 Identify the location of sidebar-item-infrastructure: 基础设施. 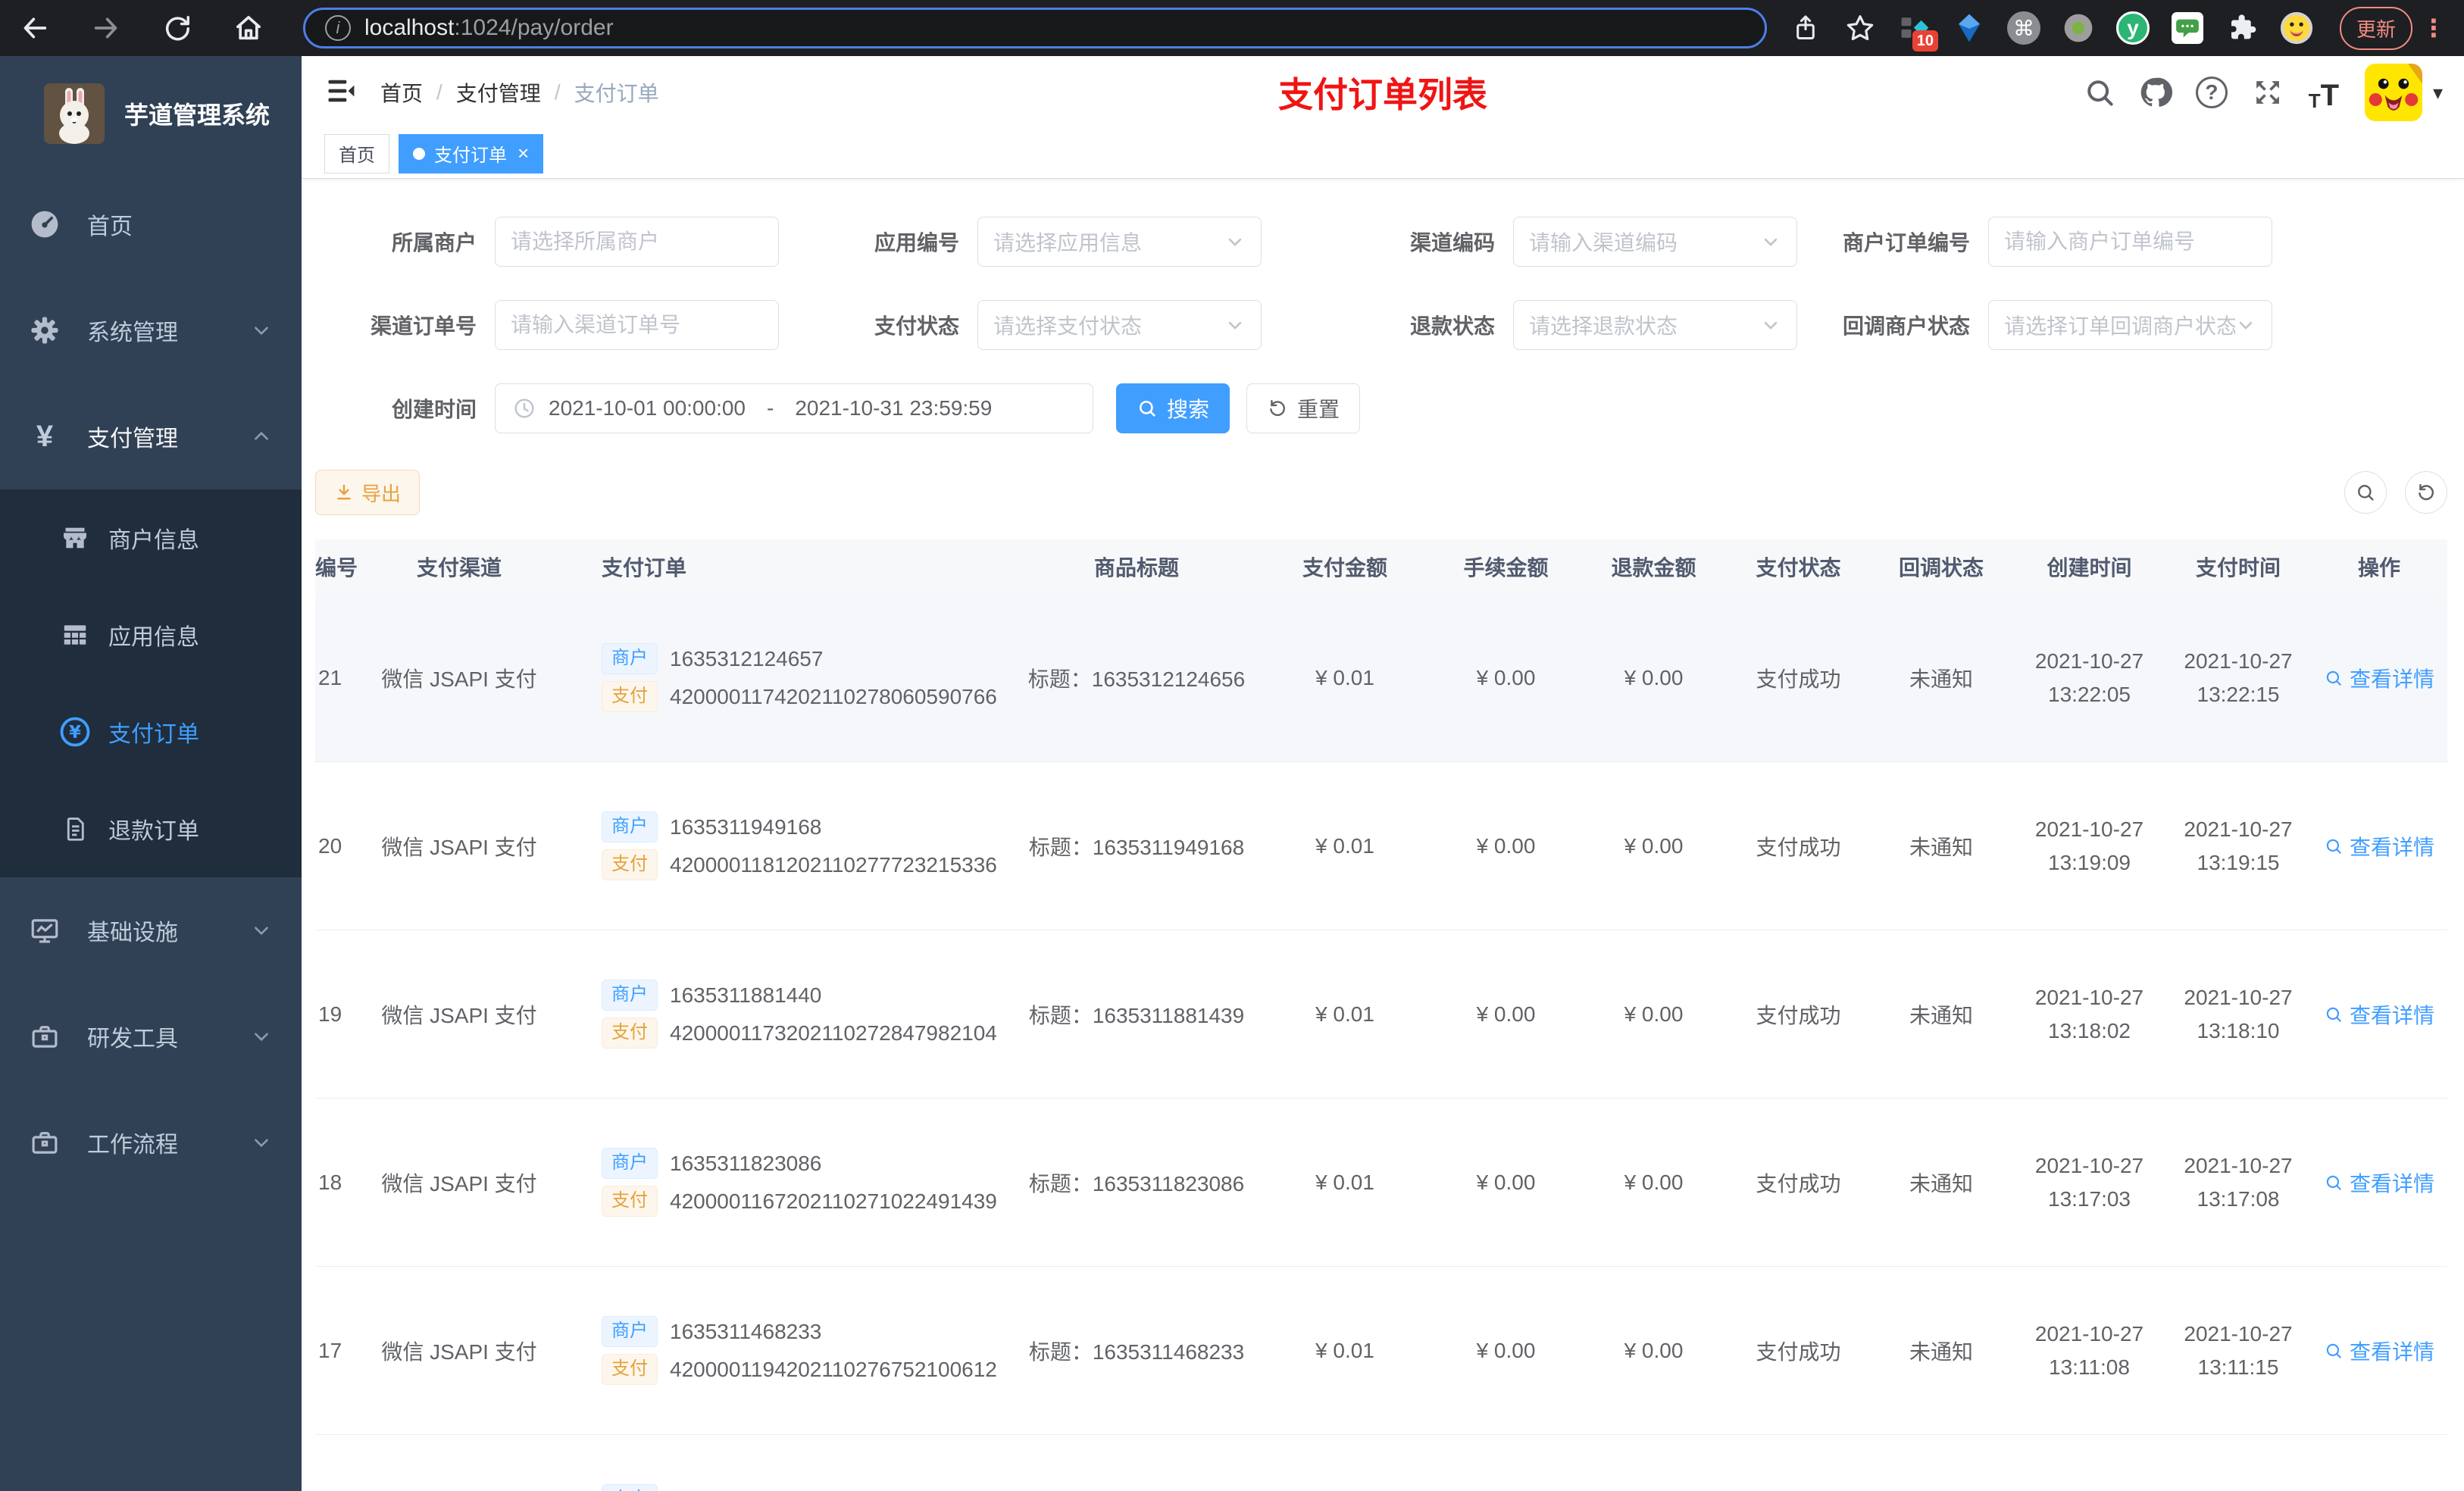
(151, 930).